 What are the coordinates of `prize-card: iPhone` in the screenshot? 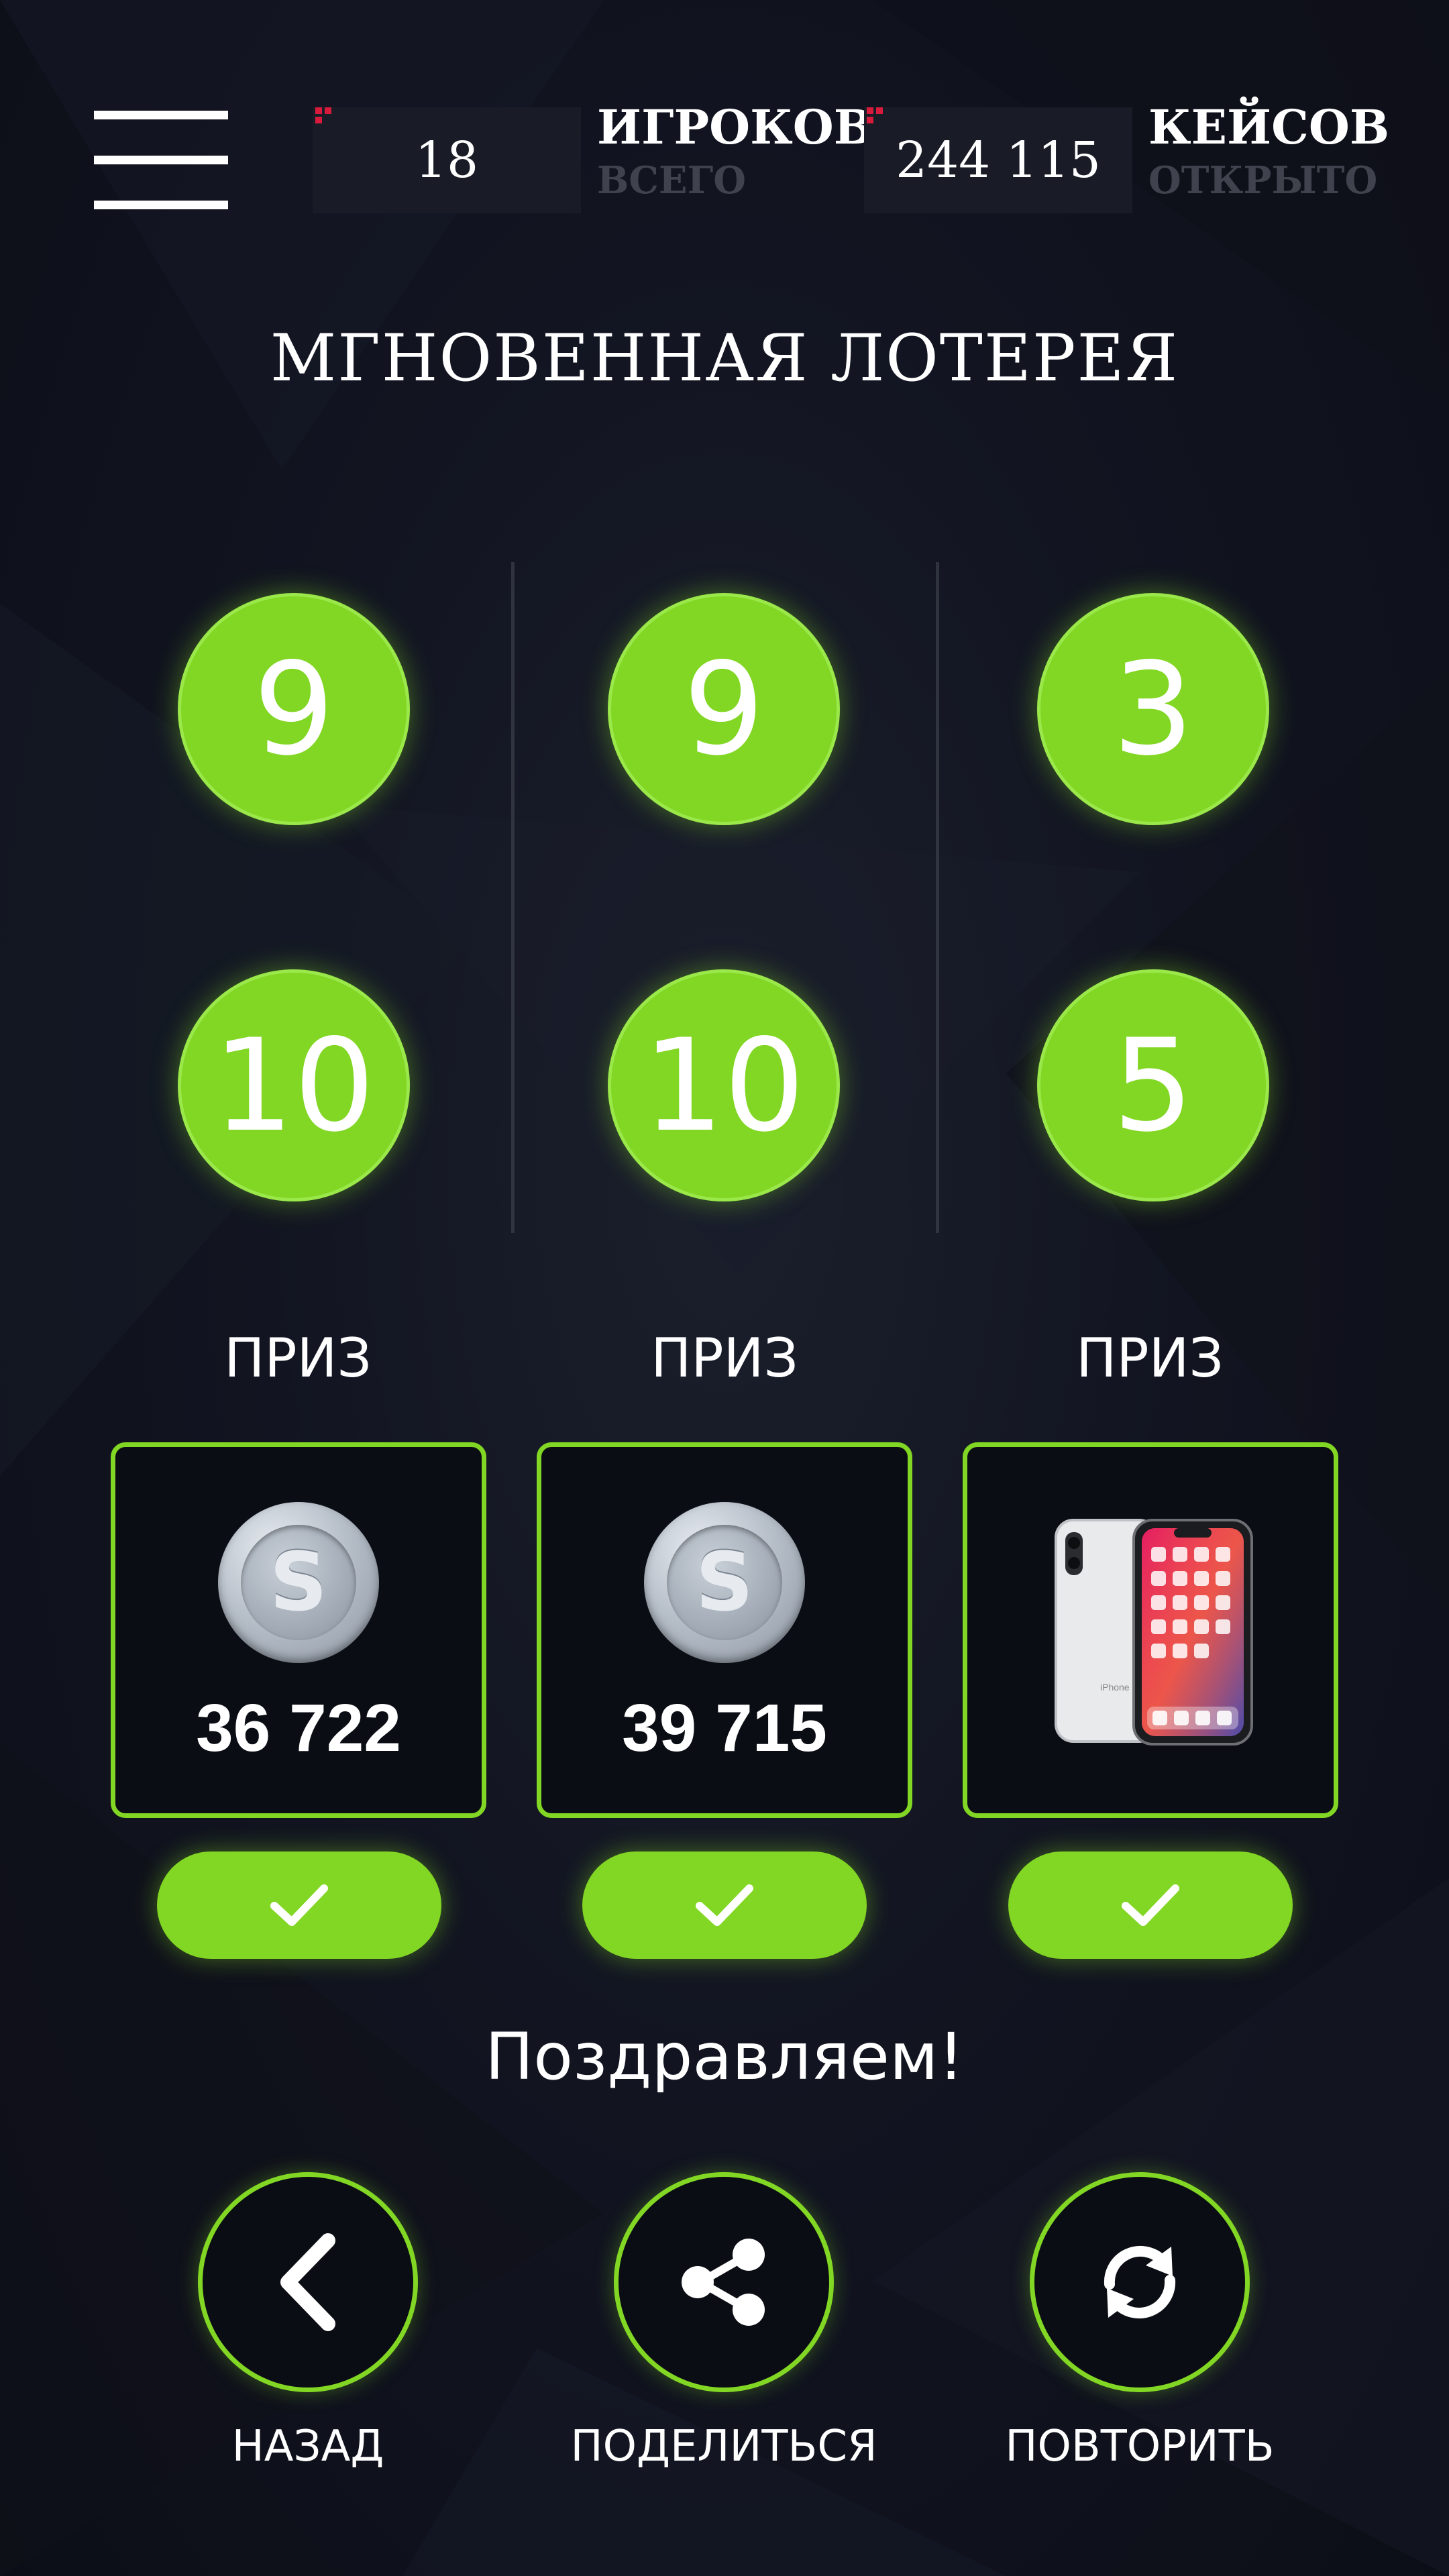 It's located at (1150, 1630).